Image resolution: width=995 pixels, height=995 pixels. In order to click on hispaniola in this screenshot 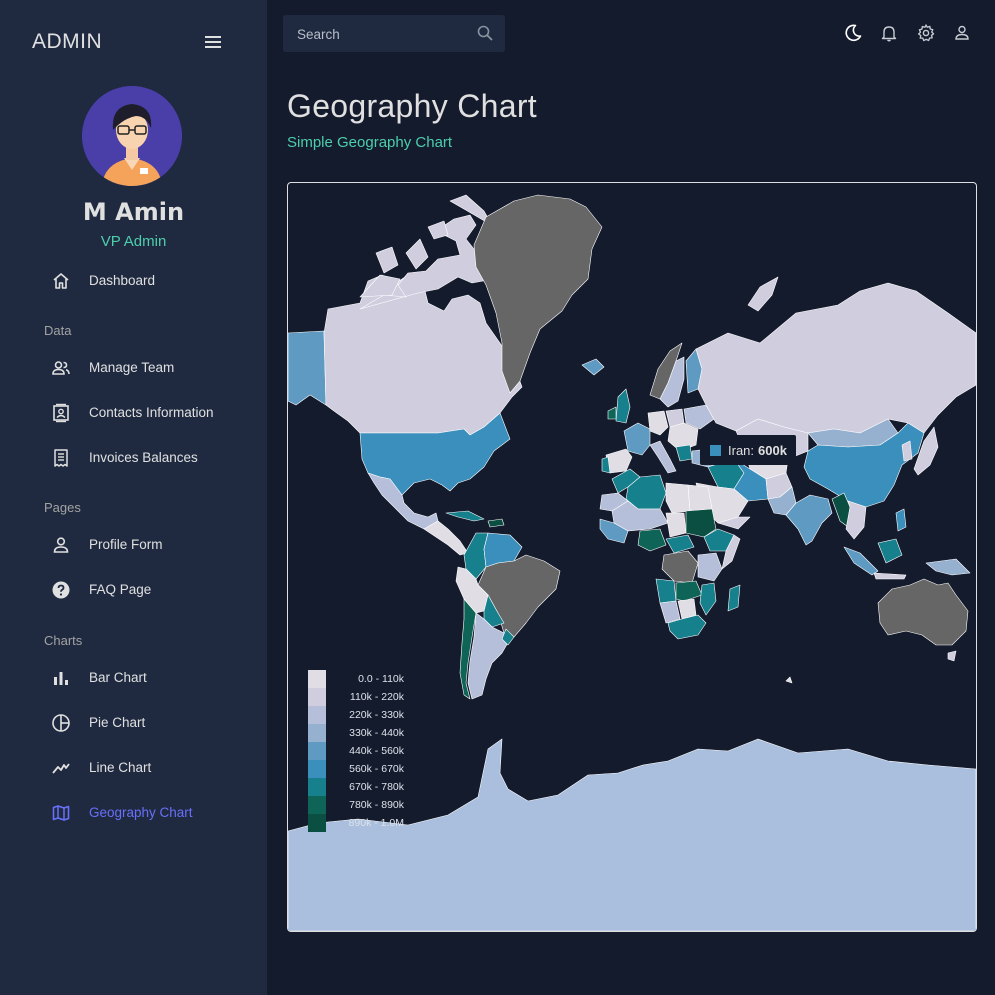, I will do `click(496, 523)`.